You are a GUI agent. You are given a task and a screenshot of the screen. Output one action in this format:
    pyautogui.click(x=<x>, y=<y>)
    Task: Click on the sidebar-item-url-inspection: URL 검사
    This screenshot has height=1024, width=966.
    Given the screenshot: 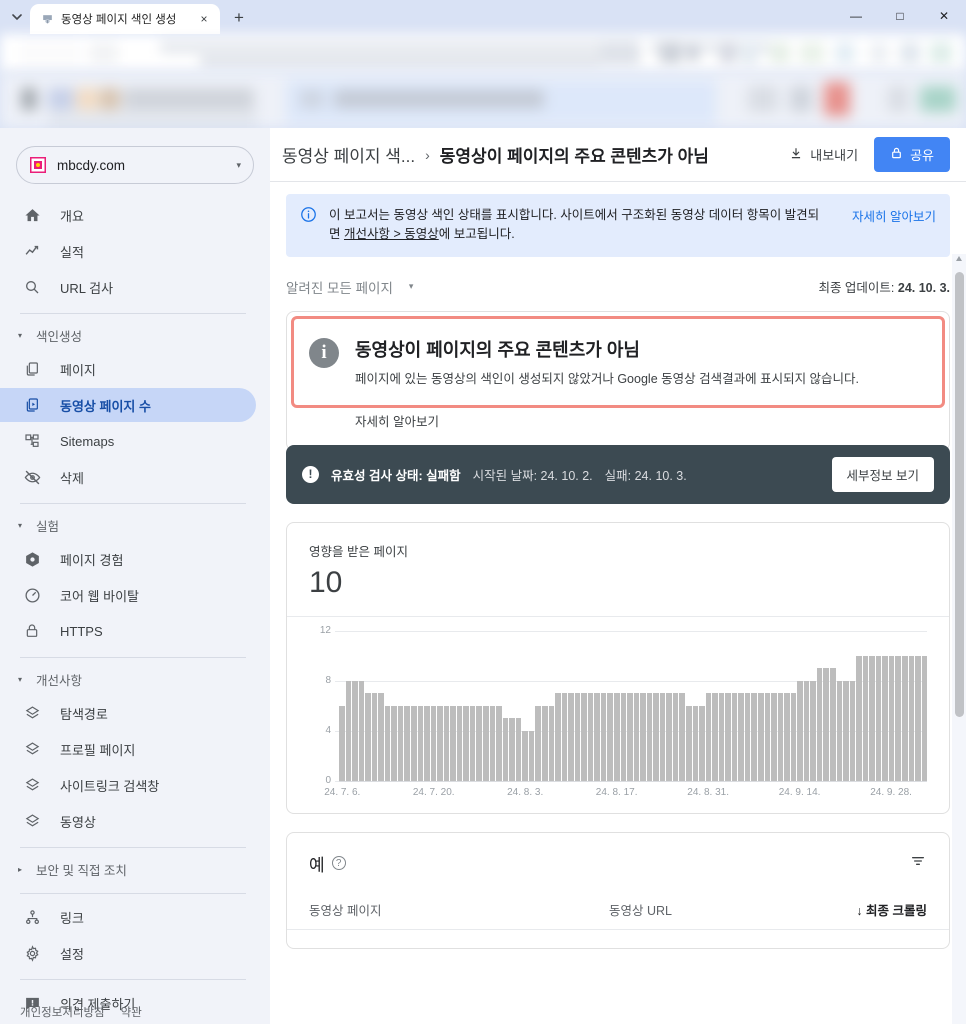 What is the action you would take?
    pyautogui.click(x=128, y=287)
    